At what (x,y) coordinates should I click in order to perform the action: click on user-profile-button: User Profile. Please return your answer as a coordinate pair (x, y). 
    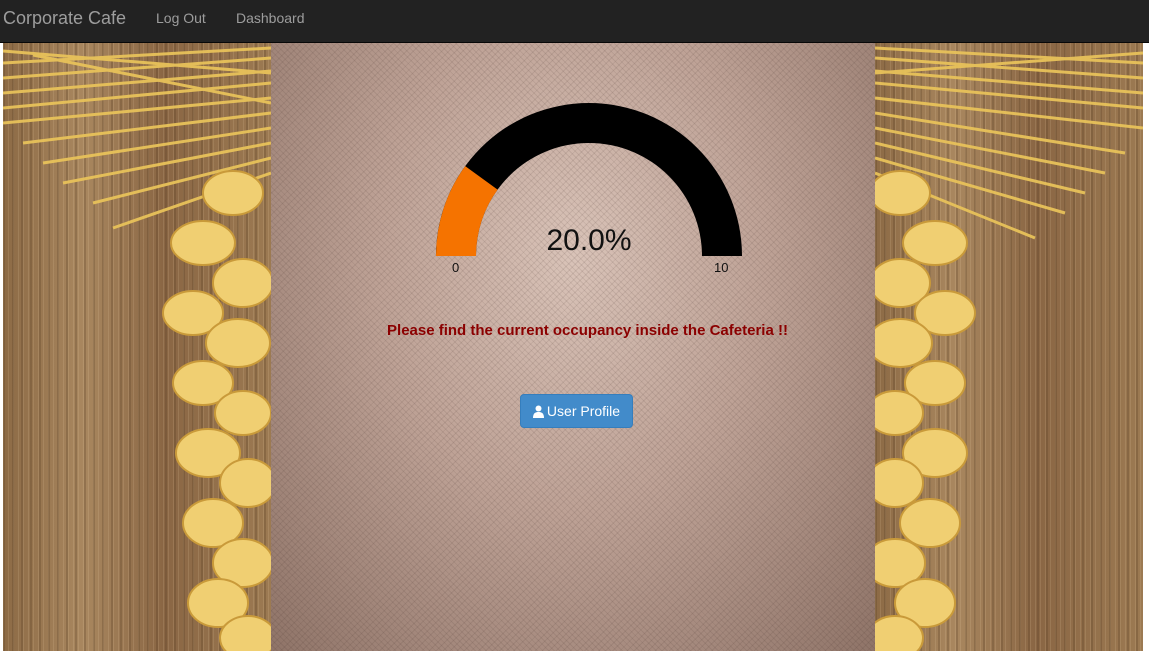
    Looking at the image, I should click on (576, 411).